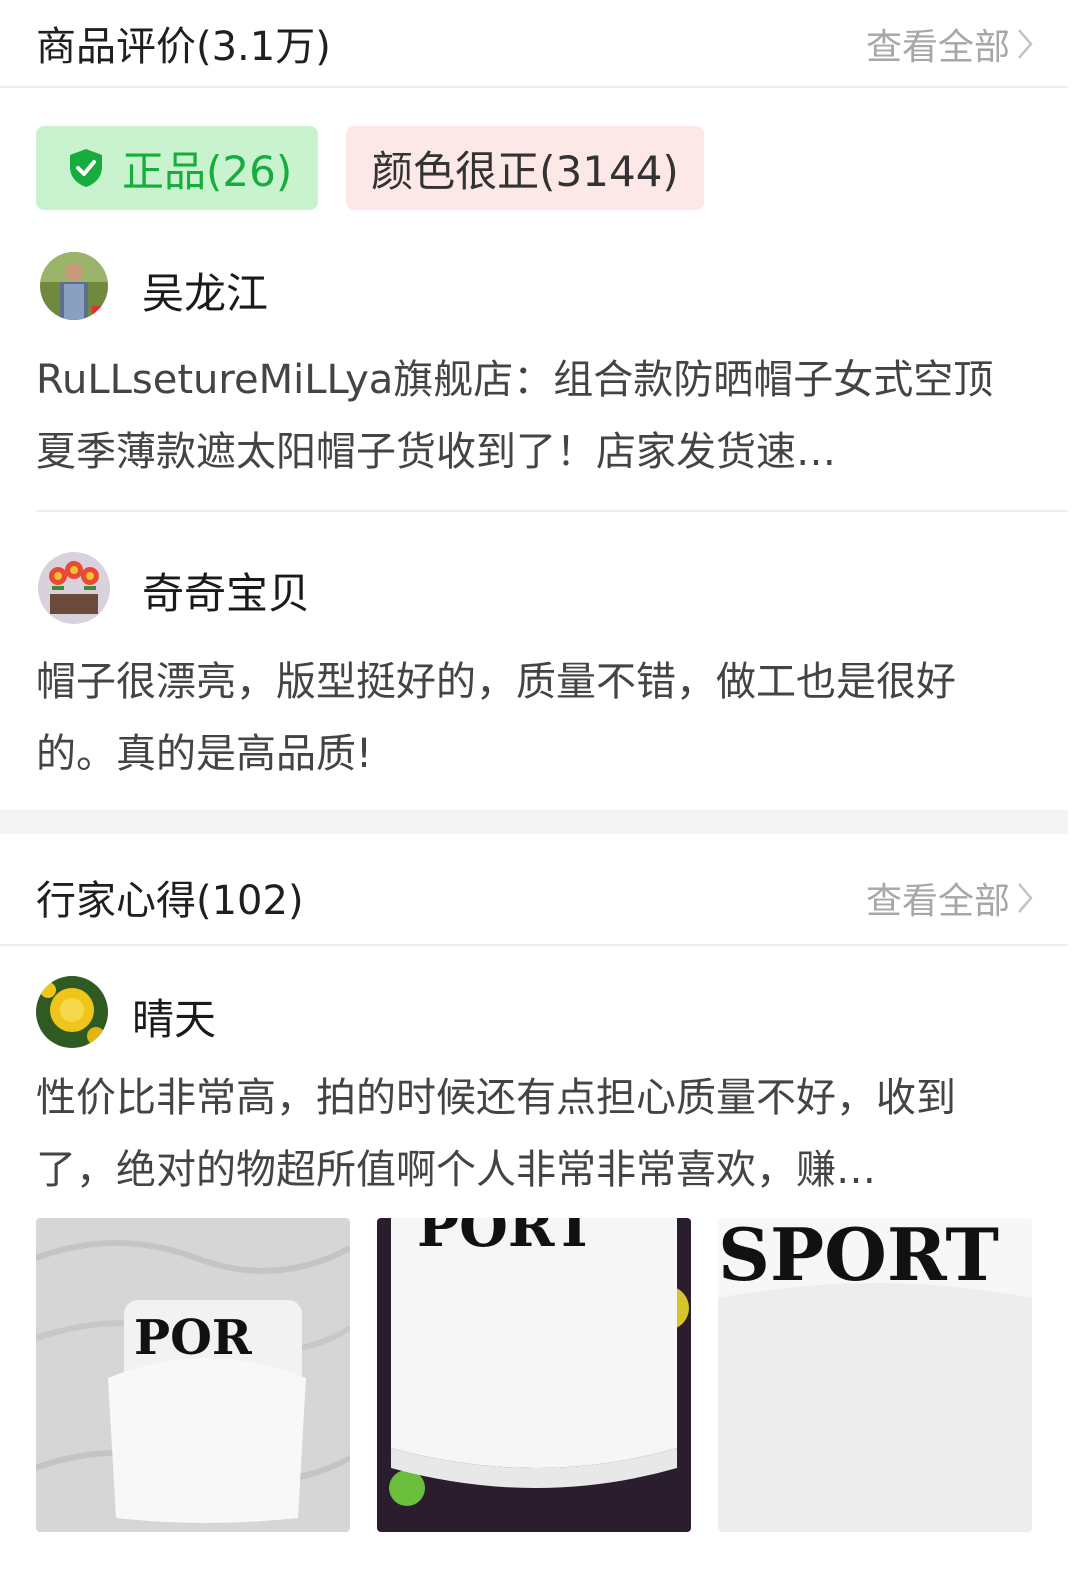  I want to click on cap-print-text: SPORT, so click(858, 1257).